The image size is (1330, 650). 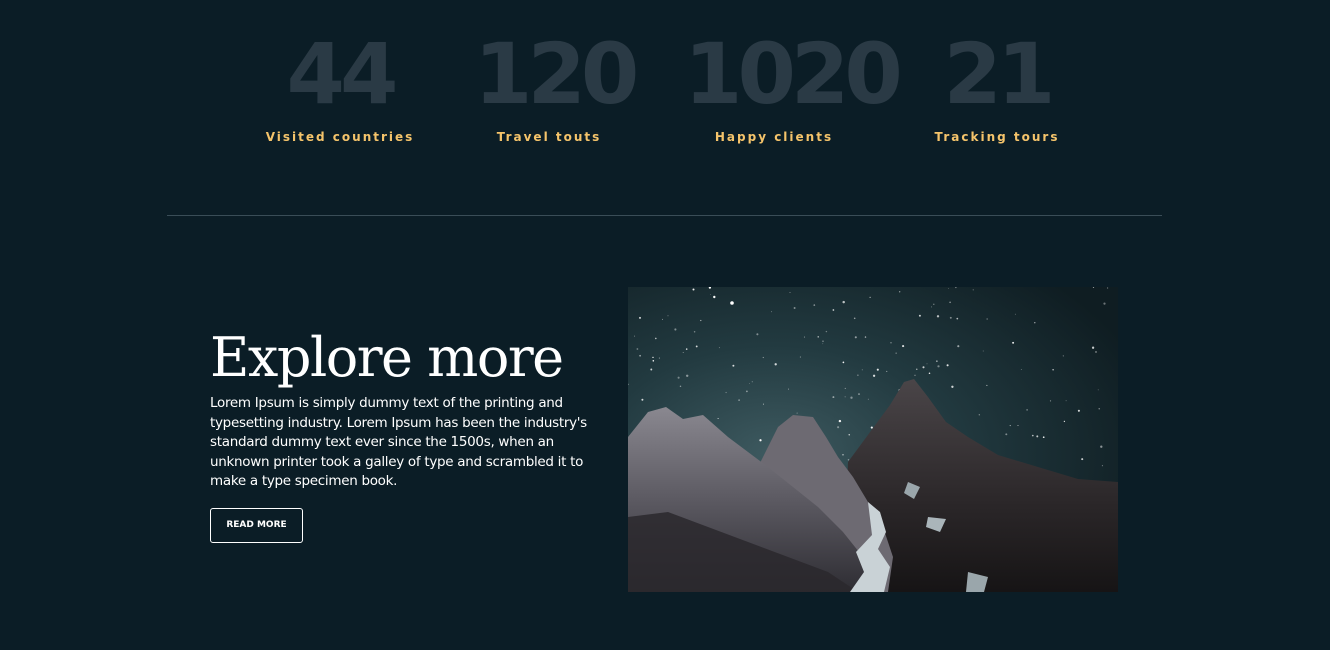 I want to click on stat-label: Happy clients, so click(x=774, y=137).